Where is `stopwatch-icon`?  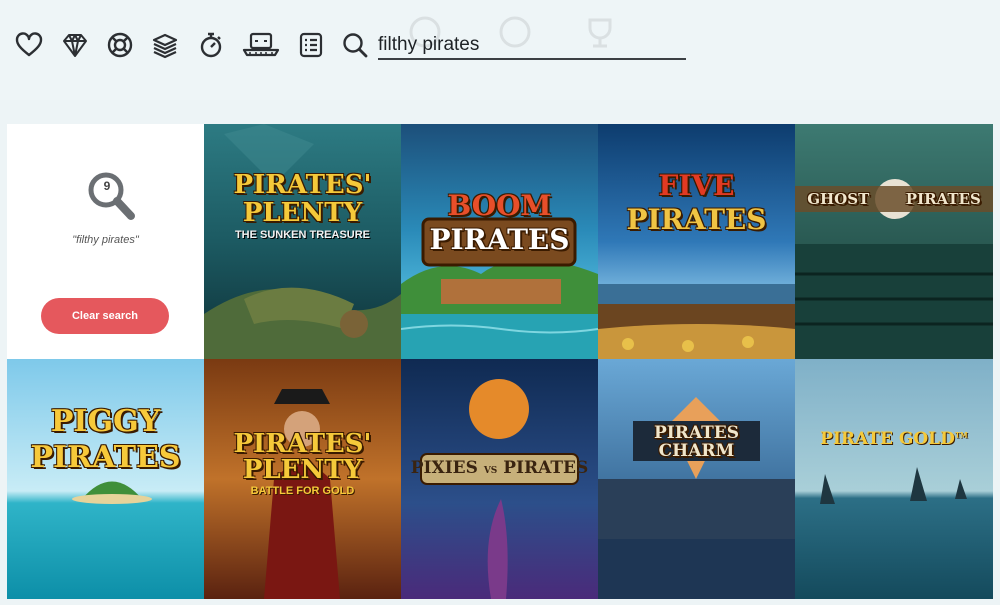
stopwatch-icon is located at coordinates (211, 45).